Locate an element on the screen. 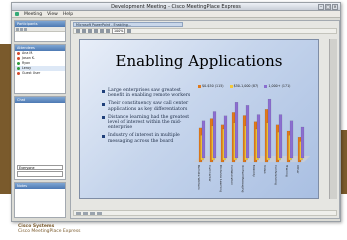 This screenshot has width=347, height=240. pointer-icon is located at coordinates (78, 31).